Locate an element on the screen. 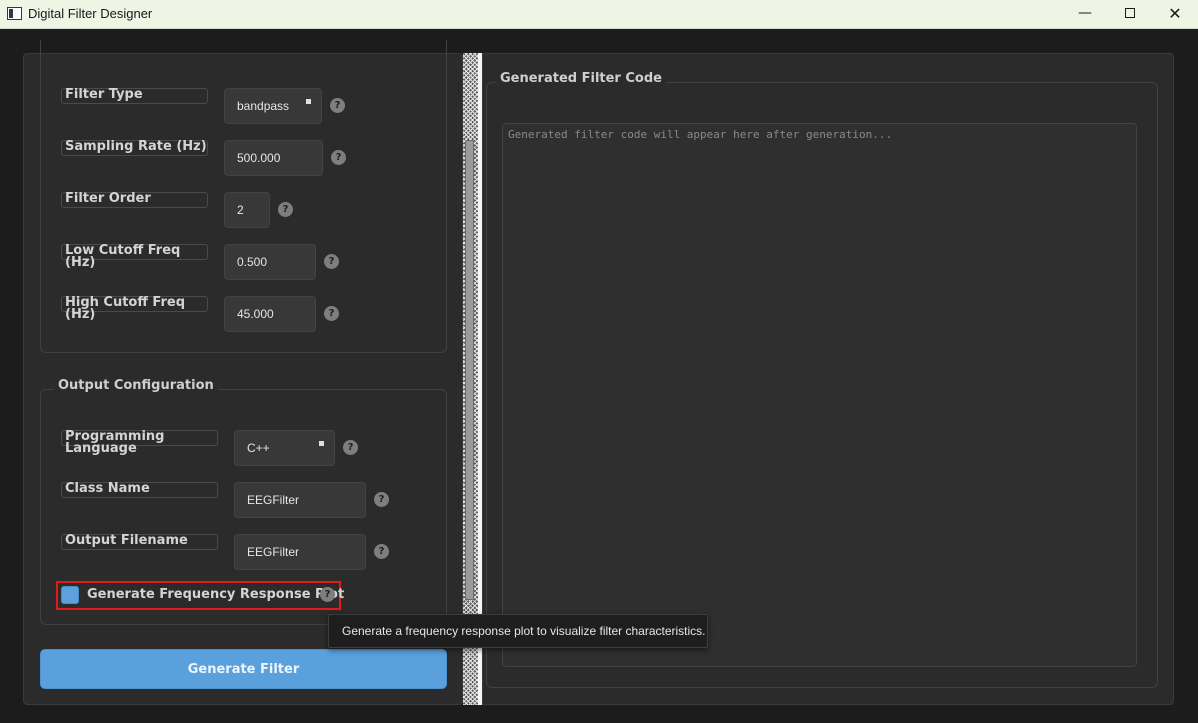 The width and height of the screenshot is (1198, 723). generate-filter-button: Generate Filter is located at coordinates (243, 669).